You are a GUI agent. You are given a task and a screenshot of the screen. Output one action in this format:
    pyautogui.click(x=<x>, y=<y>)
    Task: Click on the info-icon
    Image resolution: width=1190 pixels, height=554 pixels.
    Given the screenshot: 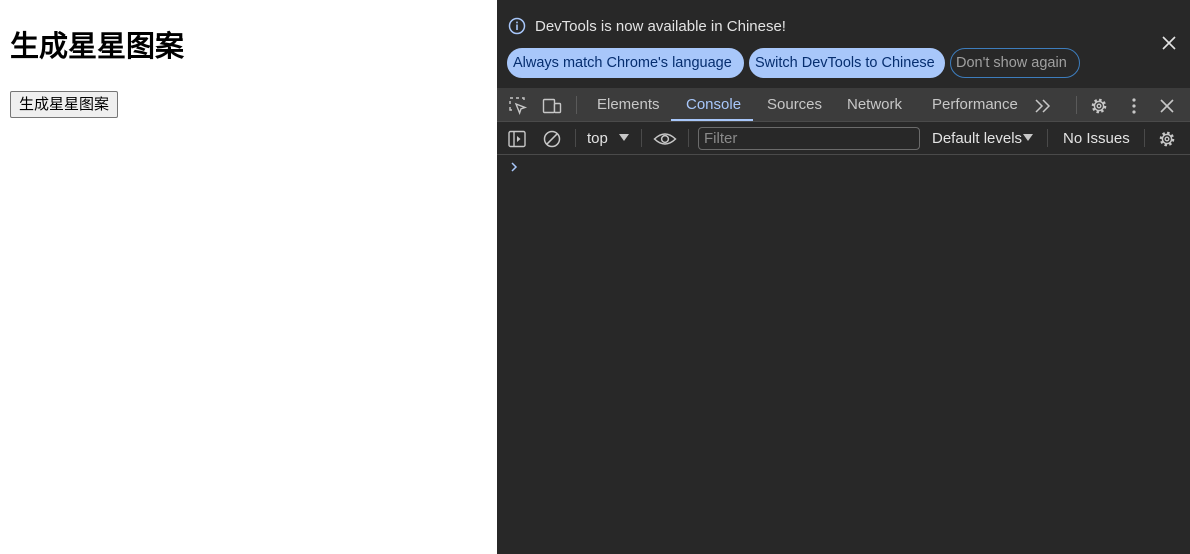 What is the action you would take?
    pyautogui.click(x=517, y=26)
    